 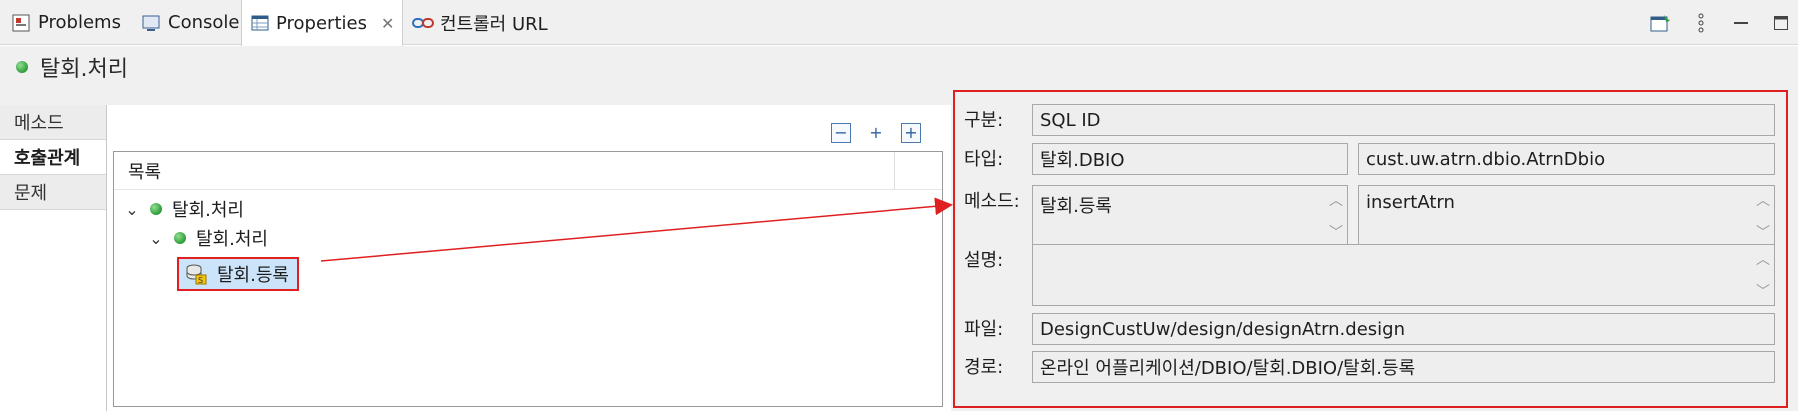 I want to click on pin-view-icon, so click(x=1661, y=23).